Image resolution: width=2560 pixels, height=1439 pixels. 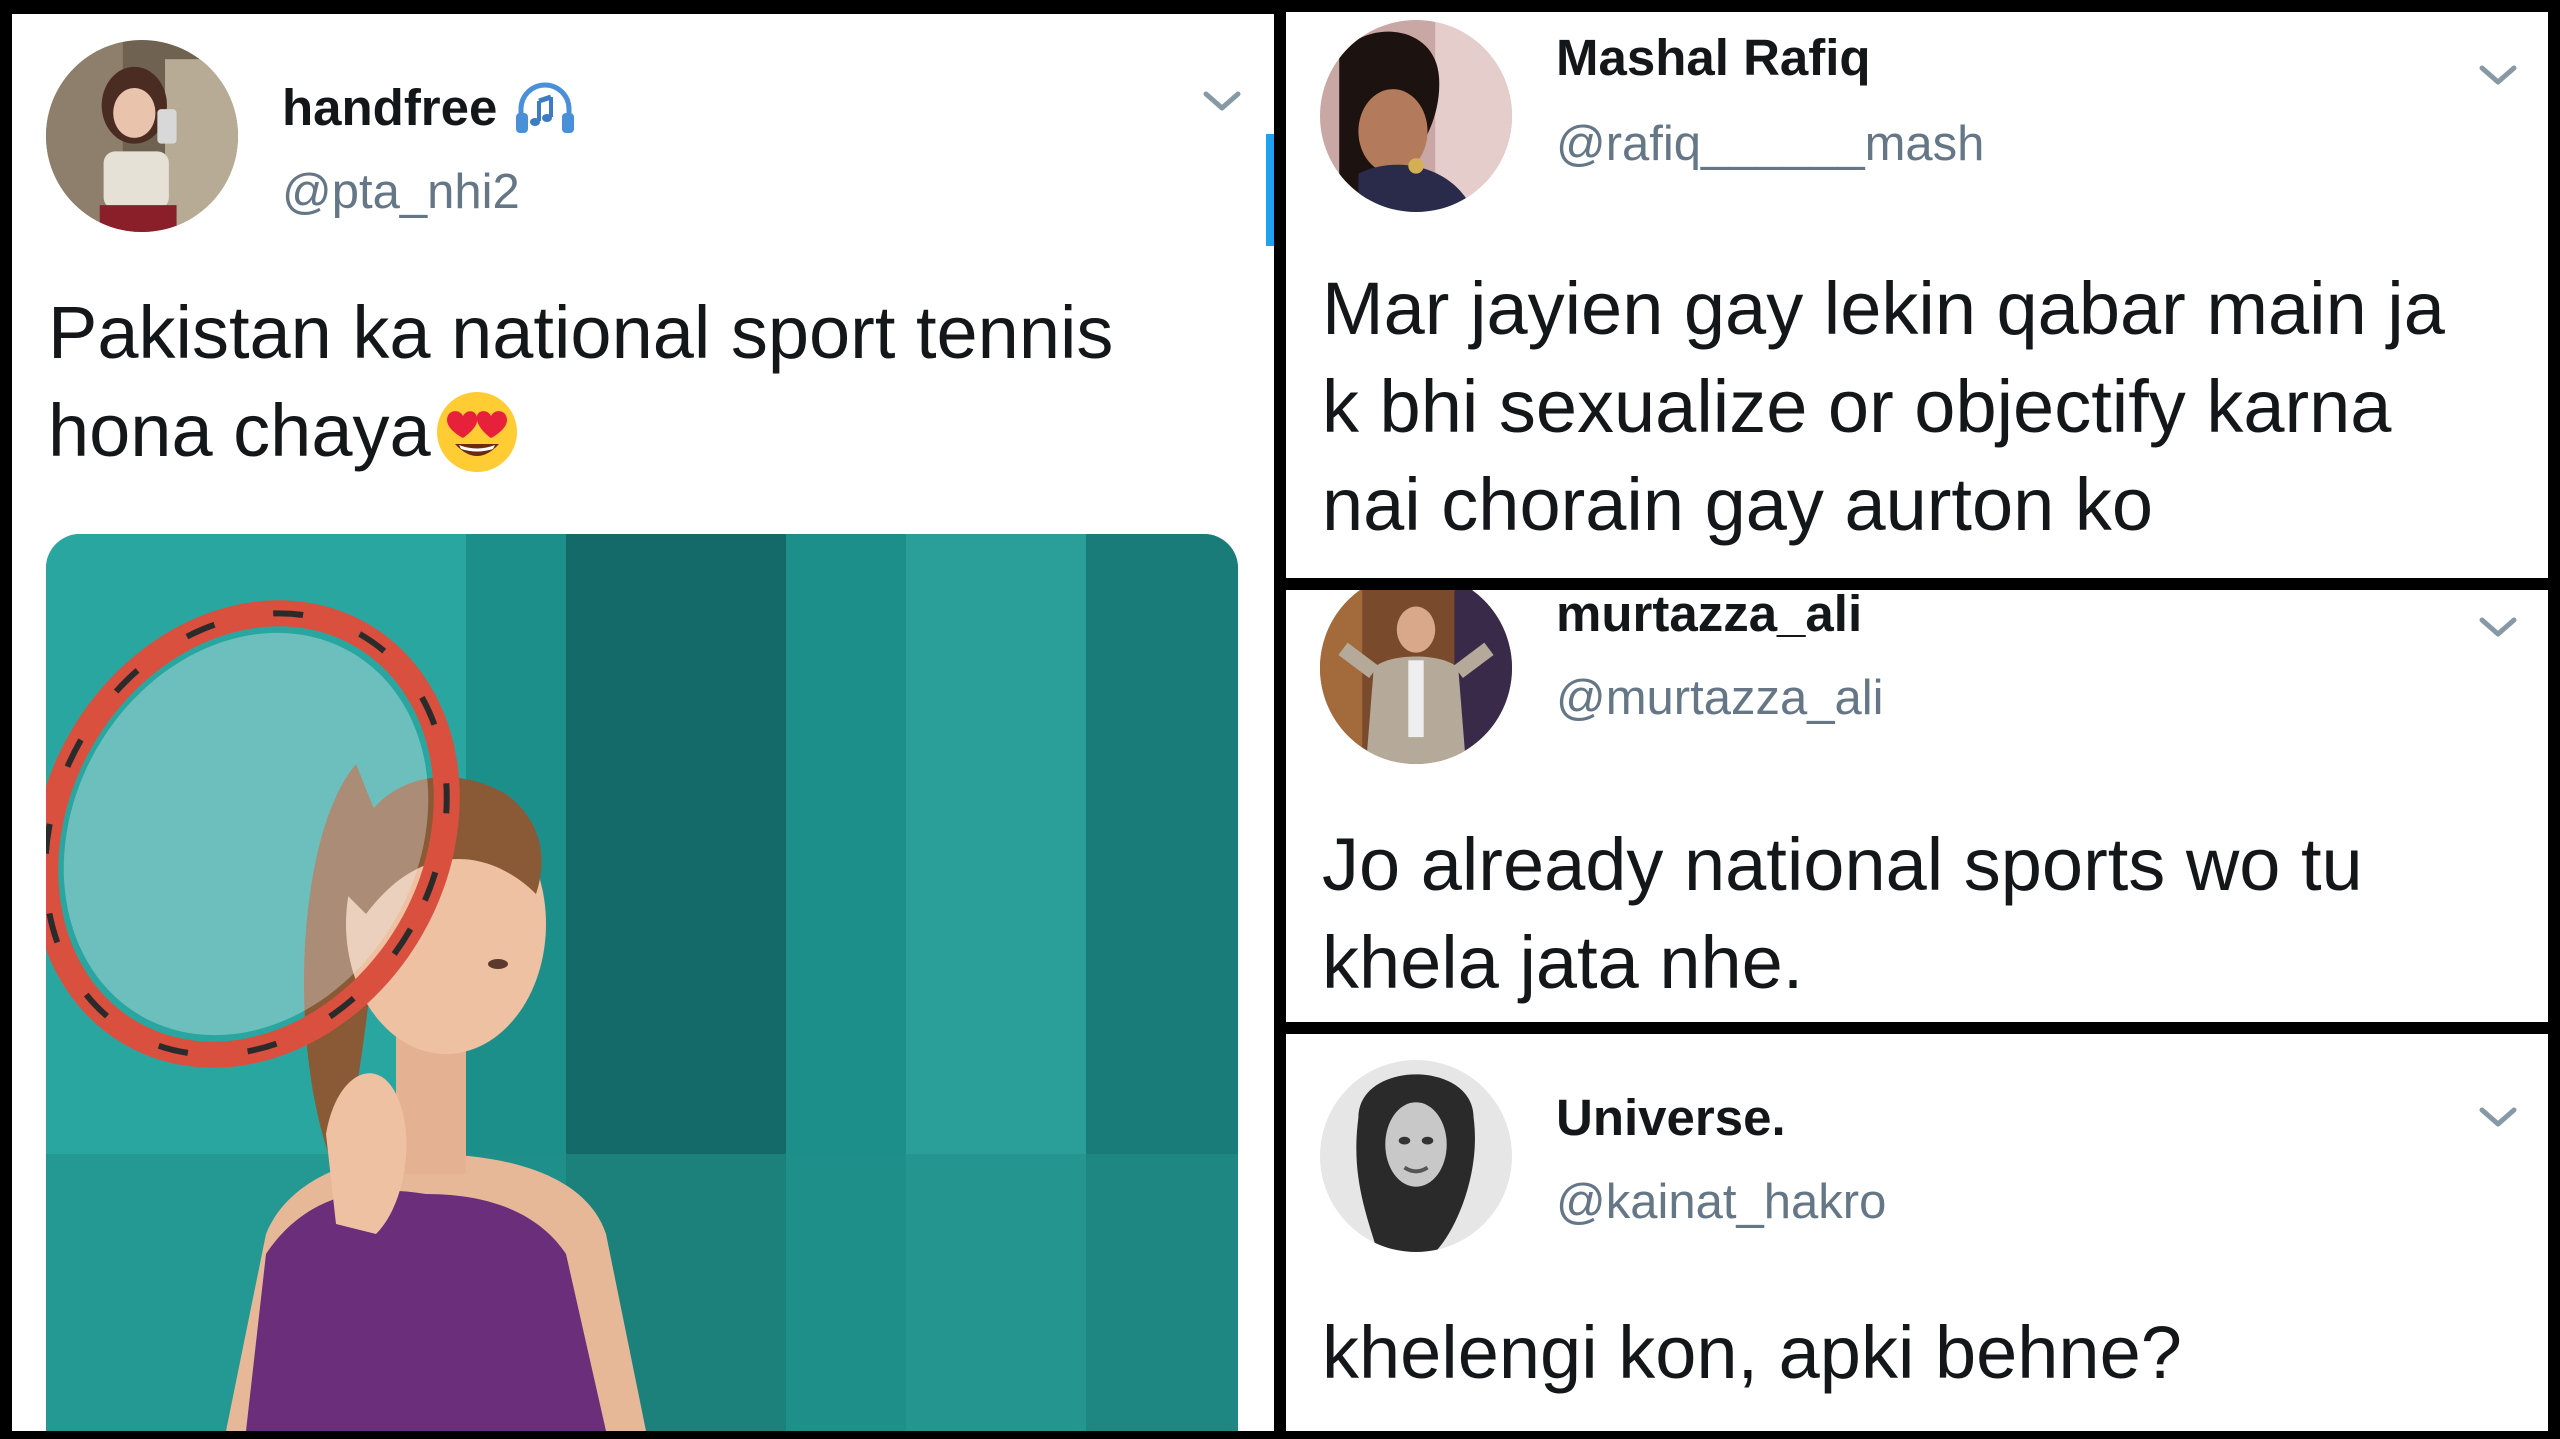 I want to click on tweet-text-line: nai chorain gay aurton ko, so click(x=1737, y=504).